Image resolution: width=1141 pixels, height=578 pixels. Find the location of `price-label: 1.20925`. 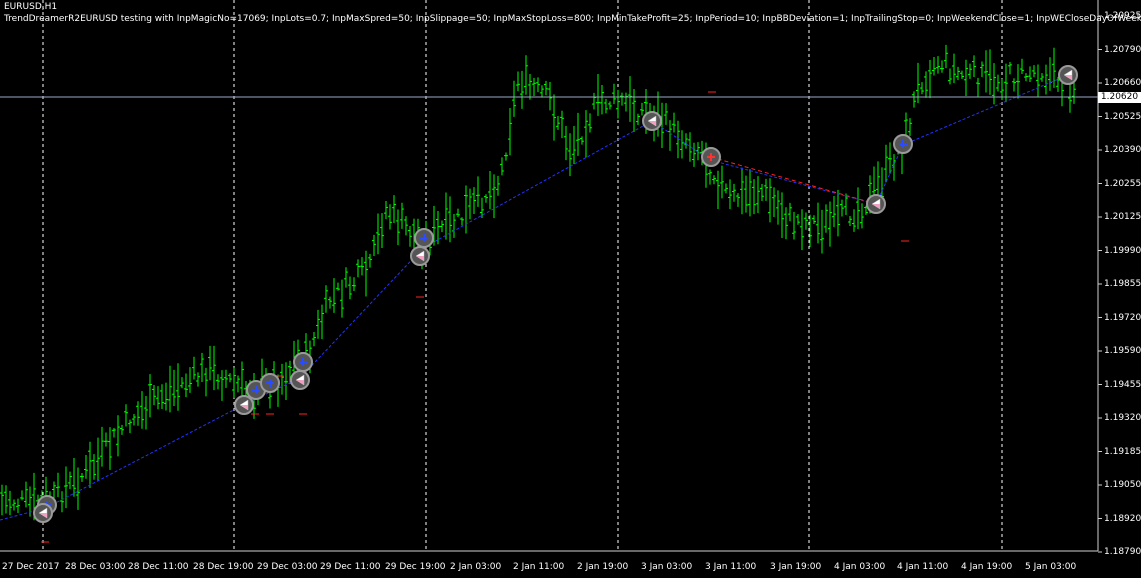

price-label: 1.20925 is located at coordinates (1122, 16).